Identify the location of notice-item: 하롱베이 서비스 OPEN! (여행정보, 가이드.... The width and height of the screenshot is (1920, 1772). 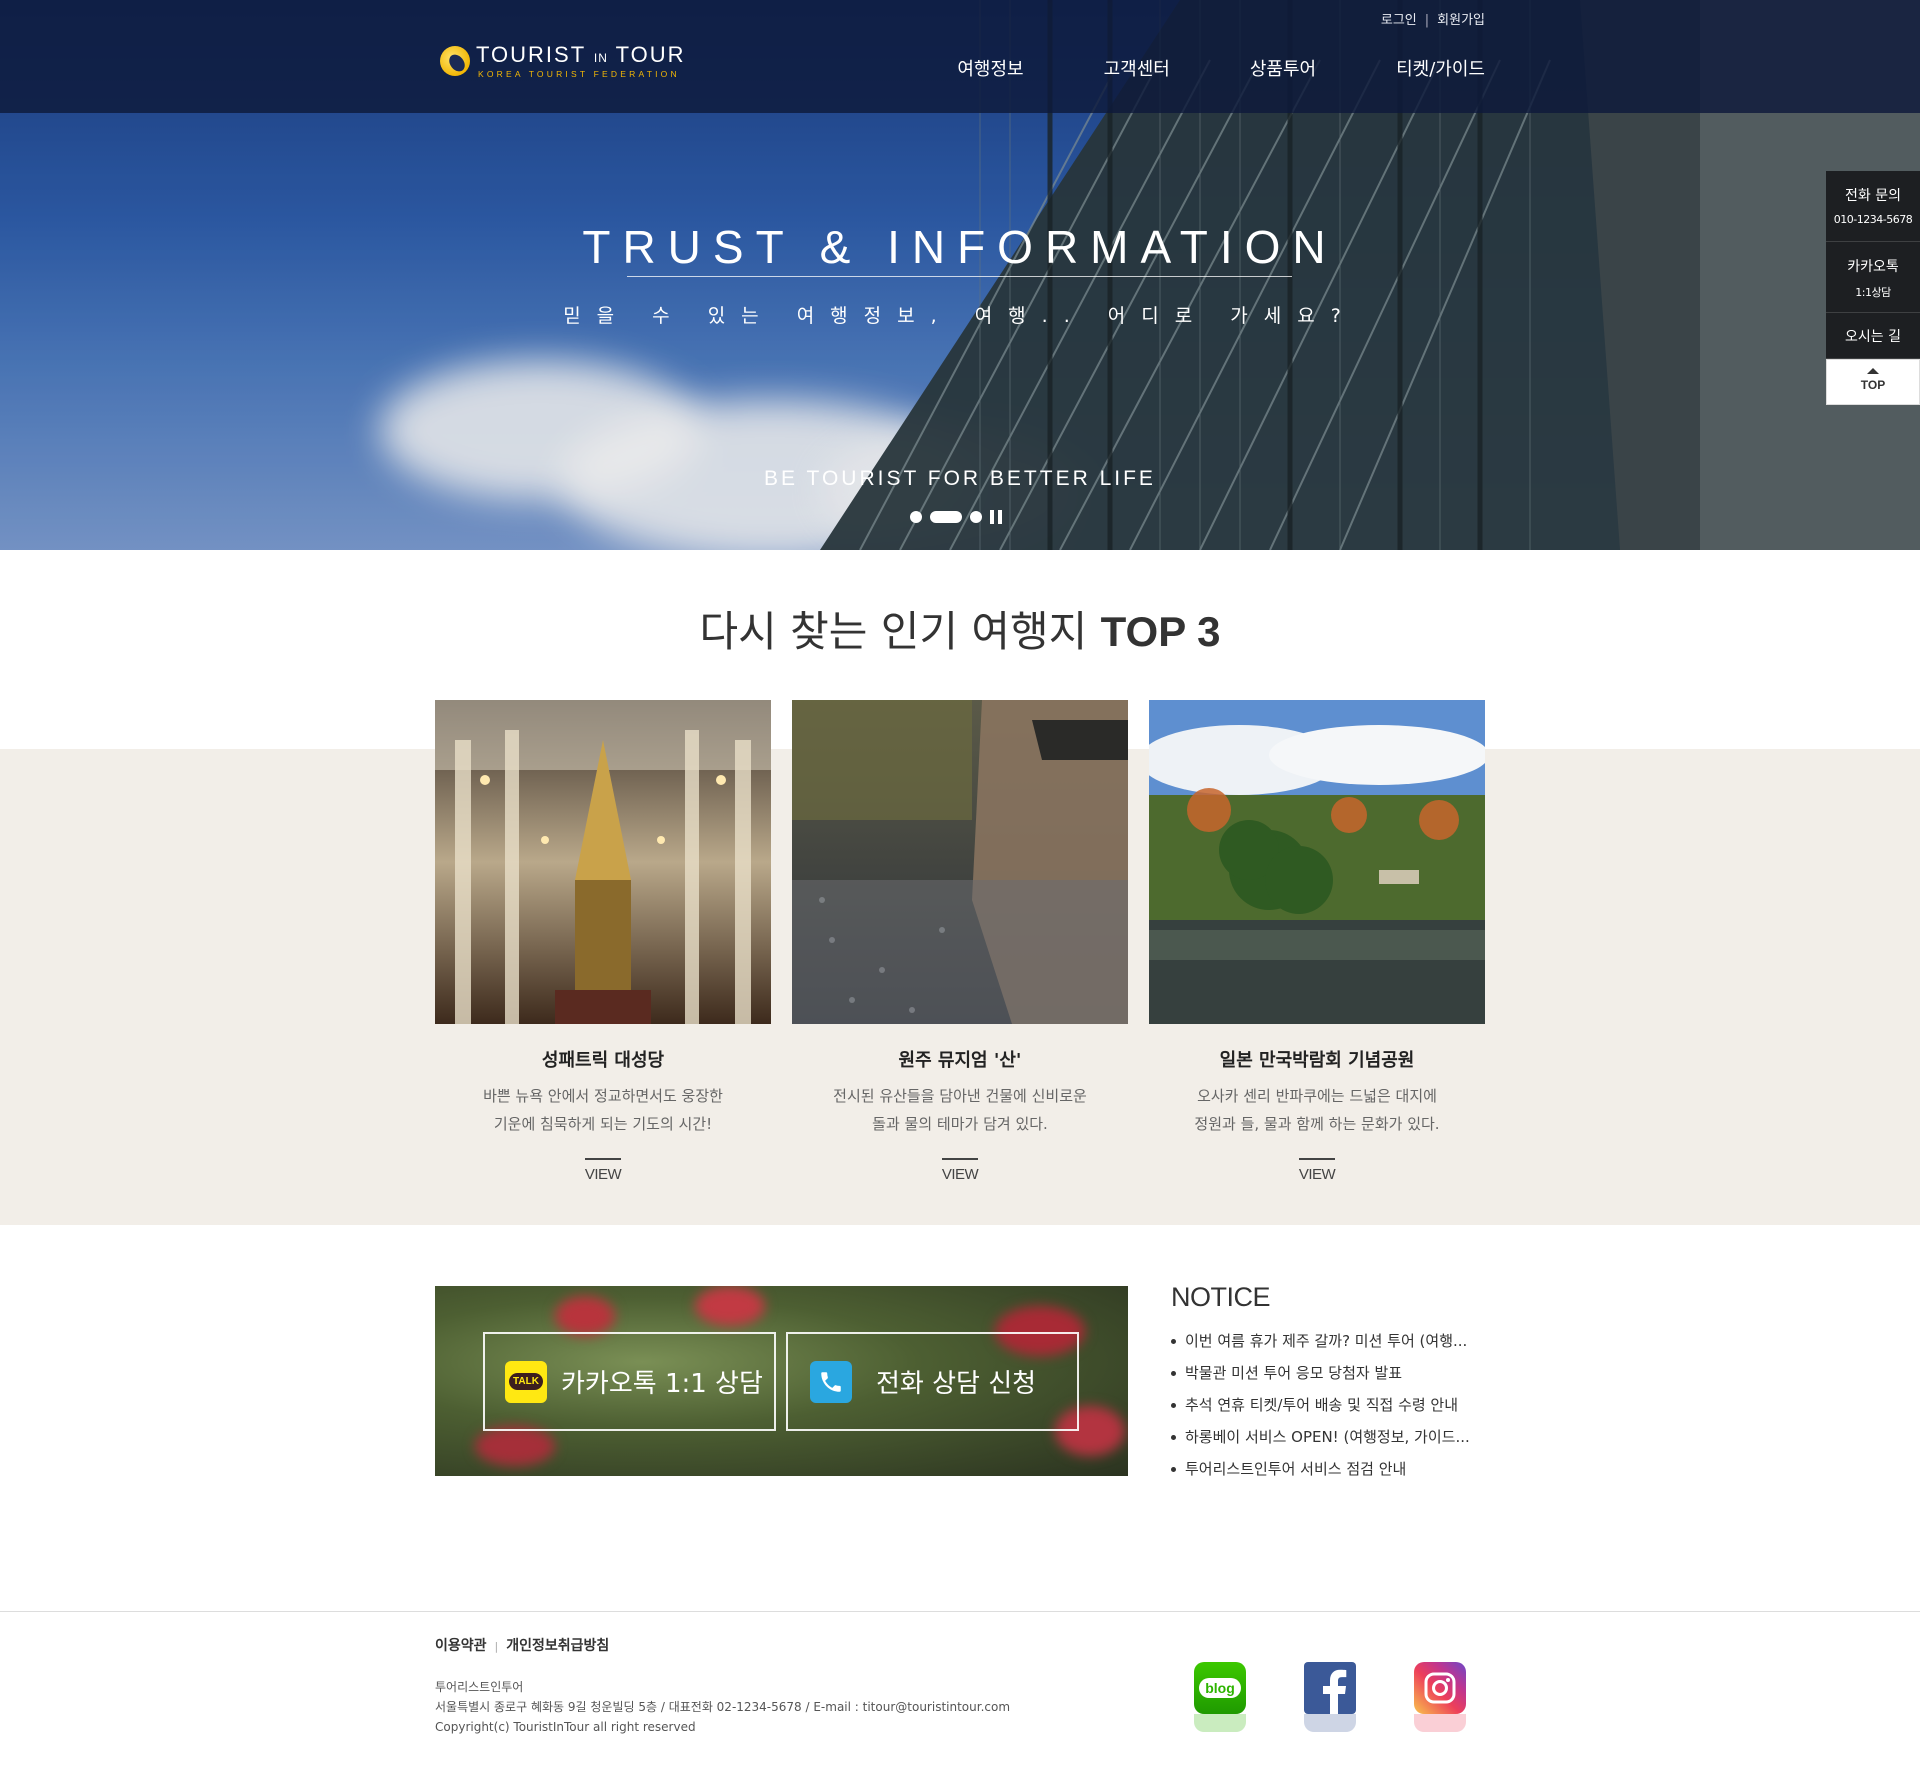
(1331, 1437).